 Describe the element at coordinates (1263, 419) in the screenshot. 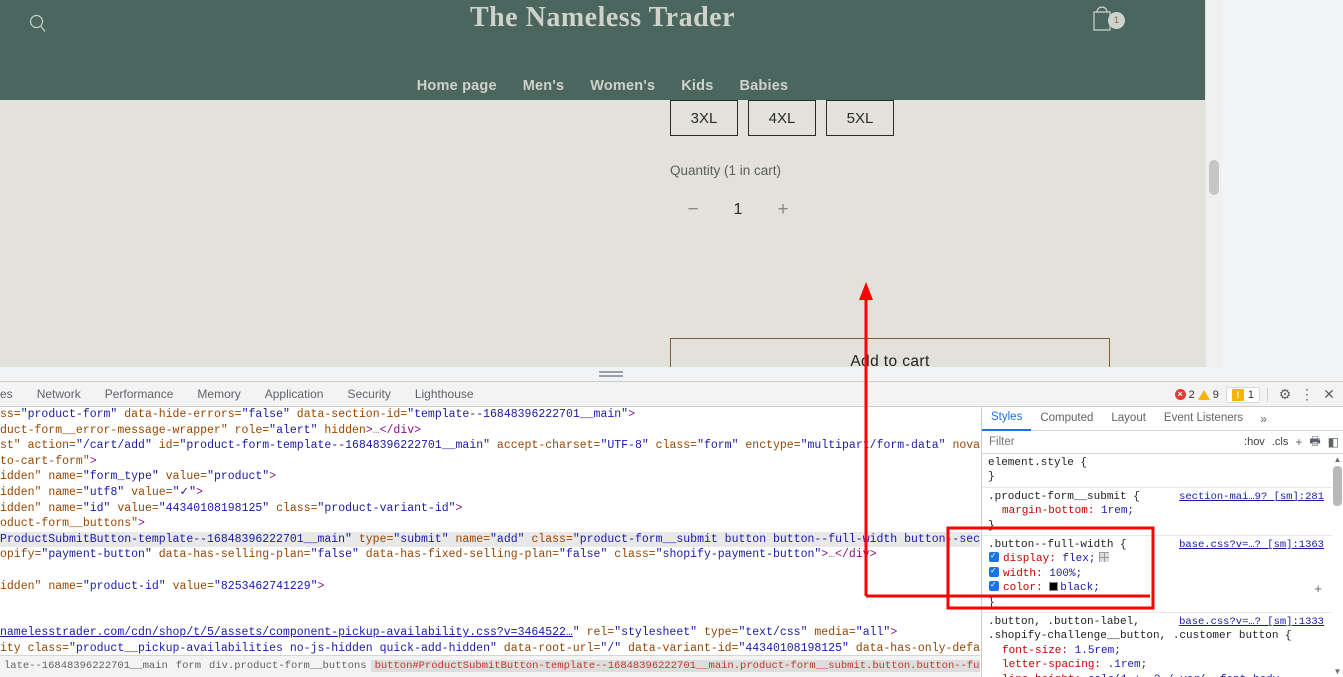

I see `chevron-double-right-icon: »` at that location.